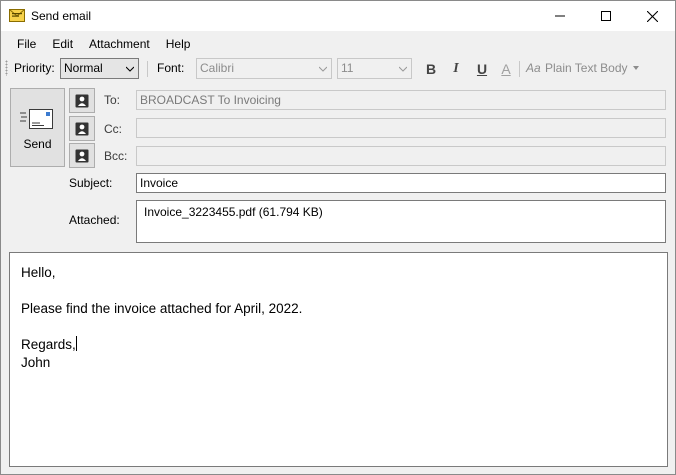 The image size is (676, 475). Describe the element at coordinates (431, 69) in the screenshot. I see `bold-button: B` at that location.